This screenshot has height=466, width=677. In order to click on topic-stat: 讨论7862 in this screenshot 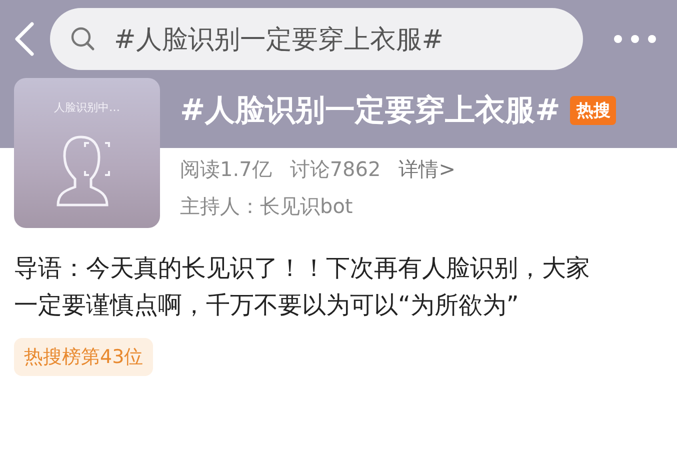, I will do `click(335, 169)`.